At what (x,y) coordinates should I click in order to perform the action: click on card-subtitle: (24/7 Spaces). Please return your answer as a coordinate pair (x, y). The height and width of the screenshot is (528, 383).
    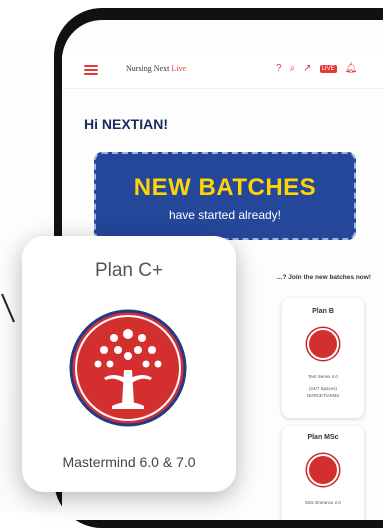
    Looking at the image, I should click on (322, 388).